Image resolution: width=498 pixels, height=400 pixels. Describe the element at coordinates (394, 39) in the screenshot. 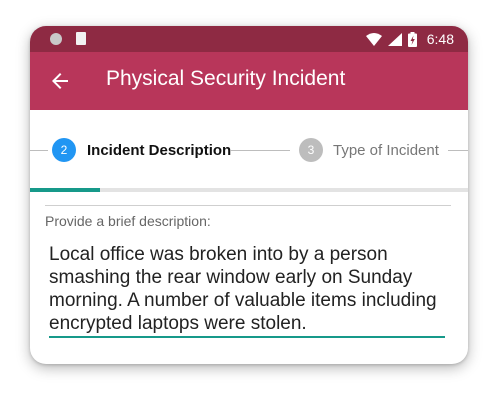

I see `signal-icon` at that location.